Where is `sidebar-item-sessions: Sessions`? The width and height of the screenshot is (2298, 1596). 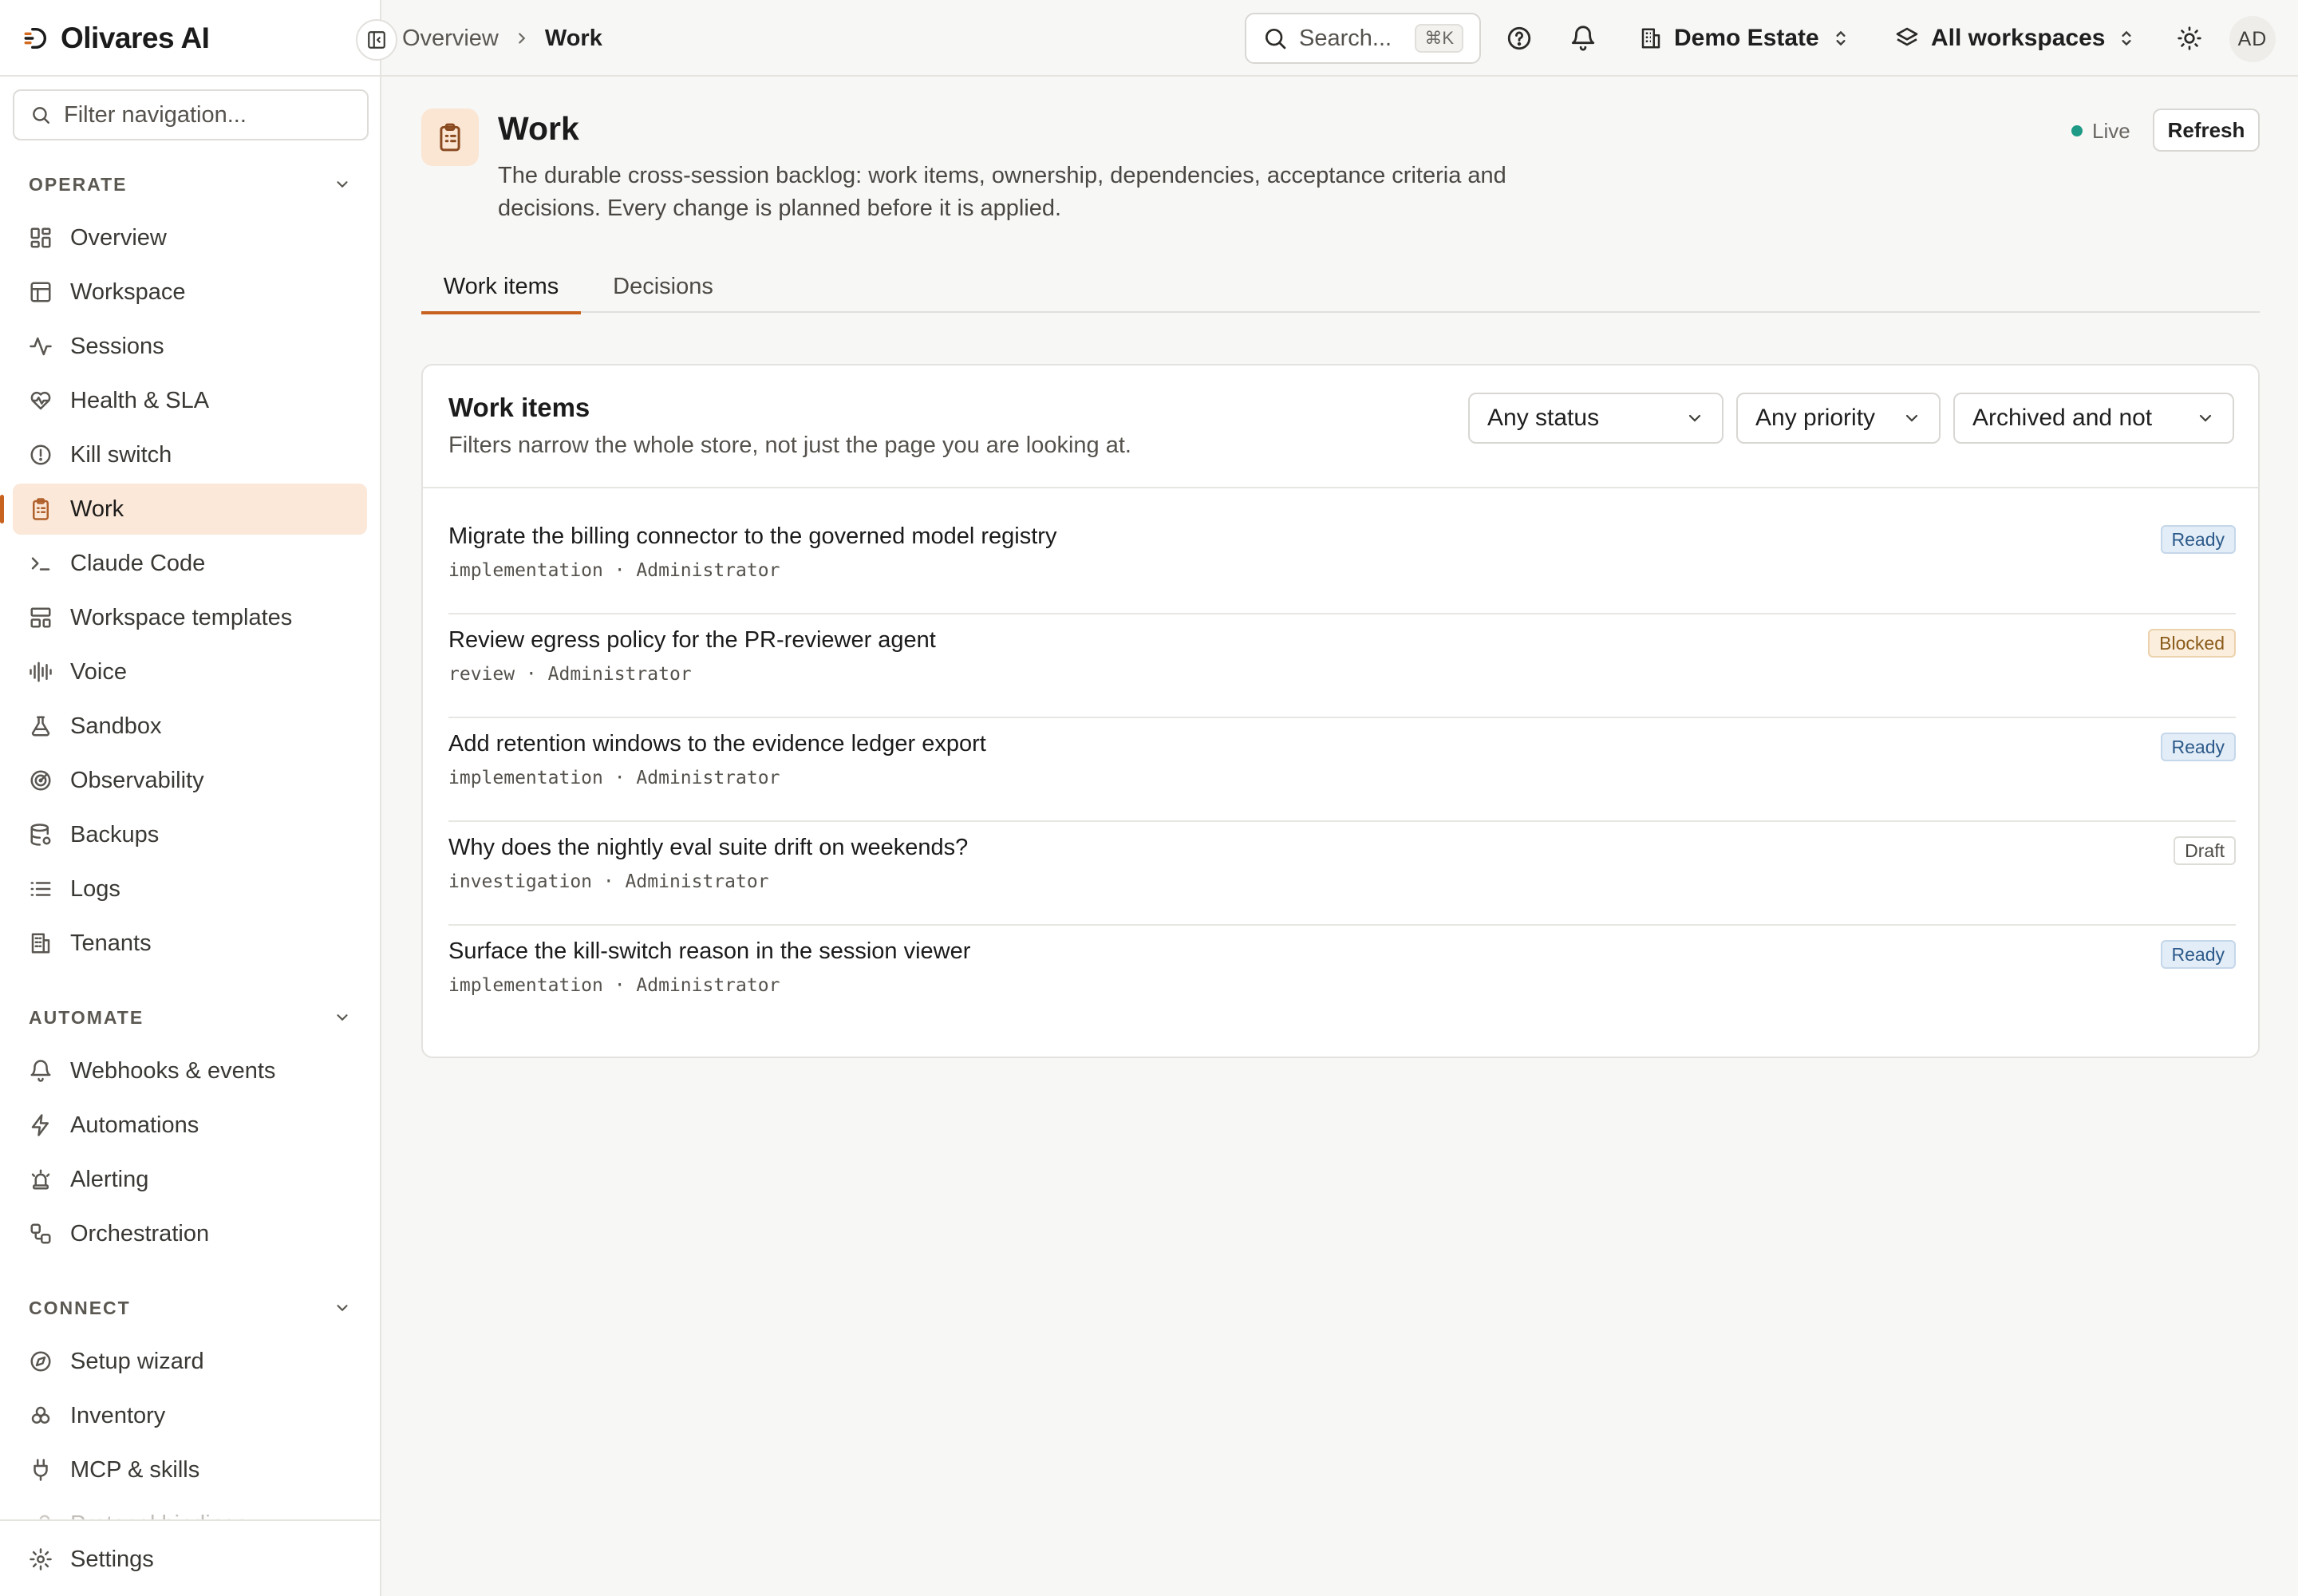 sidebar-item-sessions: Sessions is located at coordinates (190, 346).